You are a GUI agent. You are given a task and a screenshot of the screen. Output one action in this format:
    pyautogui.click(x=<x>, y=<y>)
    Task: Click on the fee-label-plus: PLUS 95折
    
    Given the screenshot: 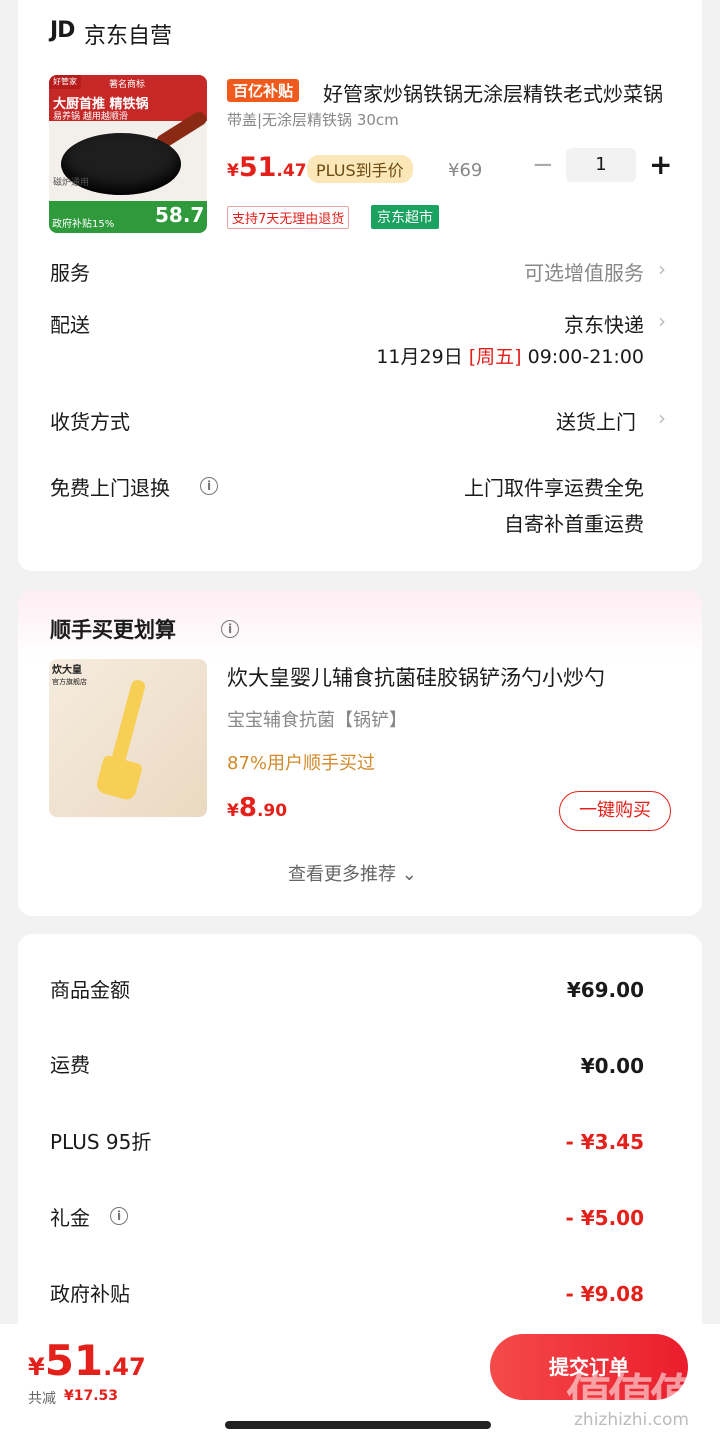 What is the action you would take?
    pyautogui.click(x=101, y=1142)
    